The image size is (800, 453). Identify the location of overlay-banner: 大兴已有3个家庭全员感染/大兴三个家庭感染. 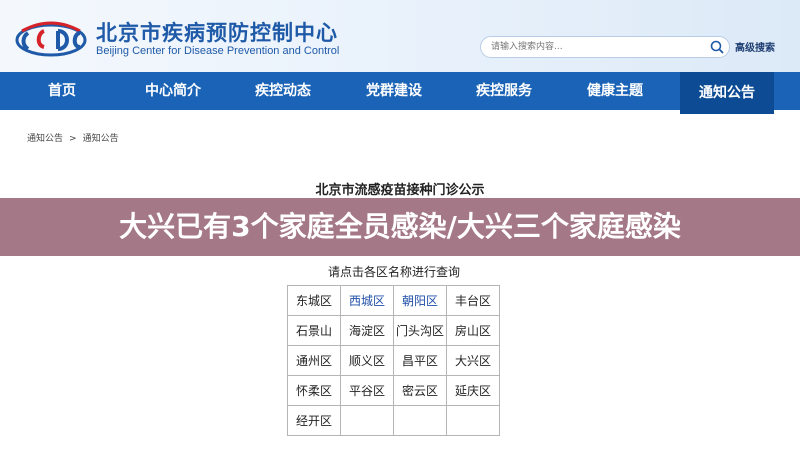
(400, 227).